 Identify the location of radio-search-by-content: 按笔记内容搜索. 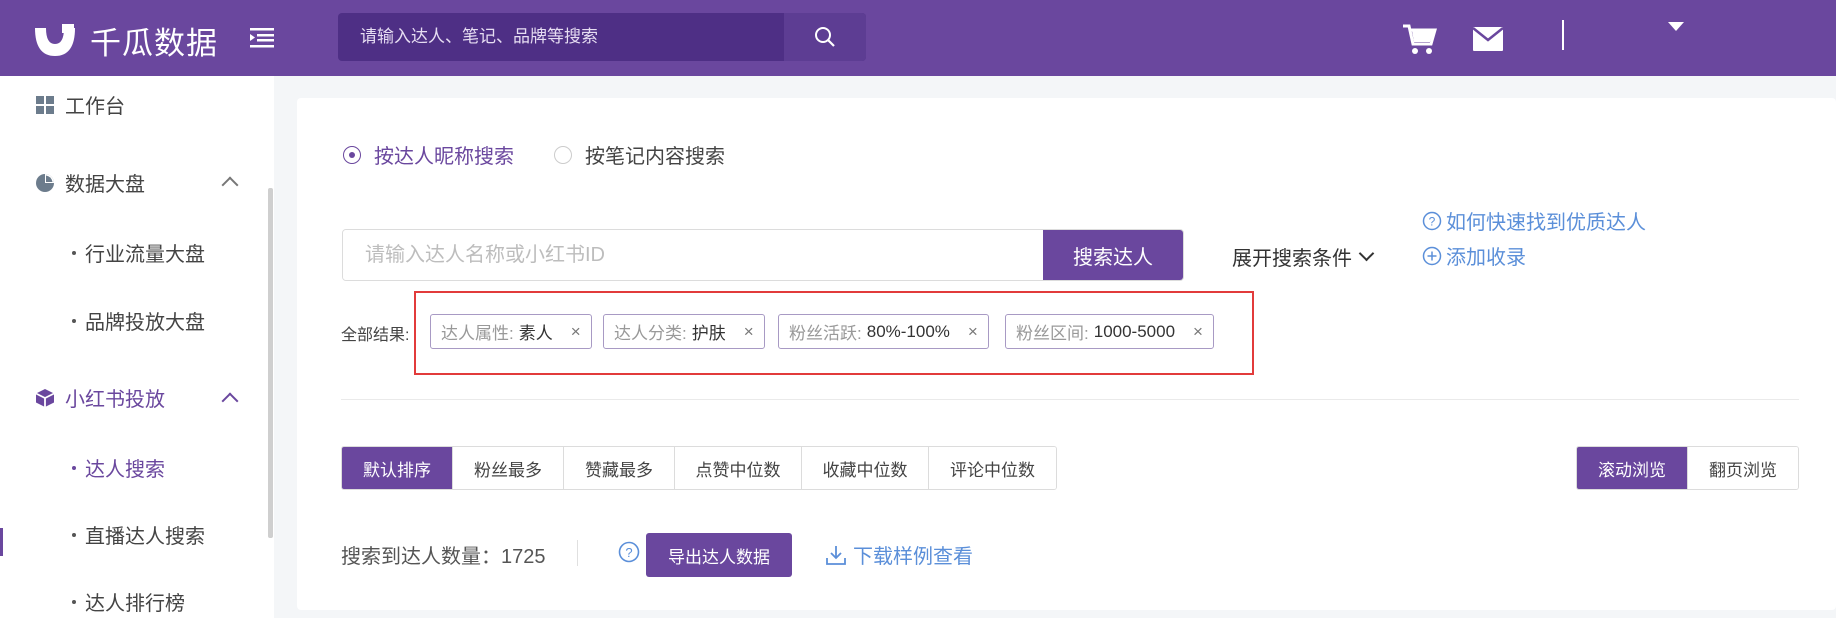
(639, 154).